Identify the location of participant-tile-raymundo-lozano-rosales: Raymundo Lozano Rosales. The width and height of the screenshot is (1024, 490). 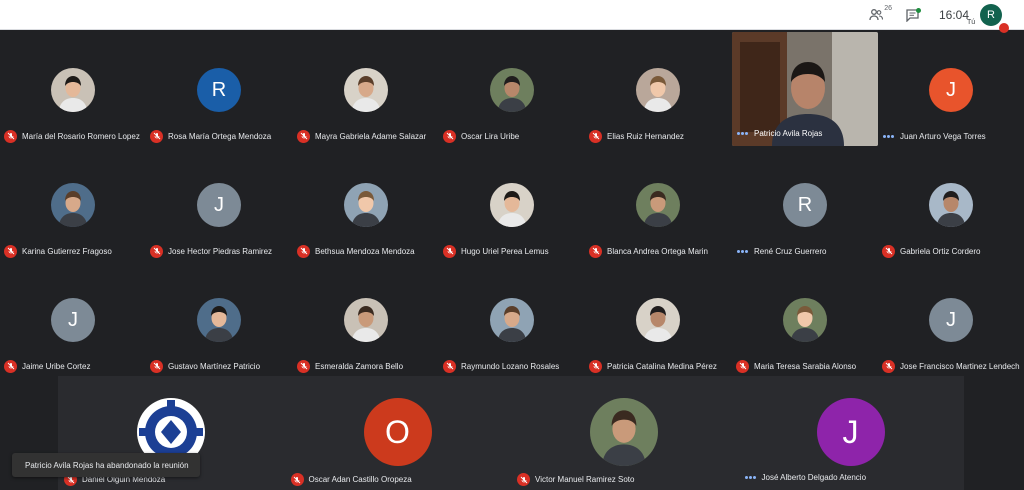
(512, 319).